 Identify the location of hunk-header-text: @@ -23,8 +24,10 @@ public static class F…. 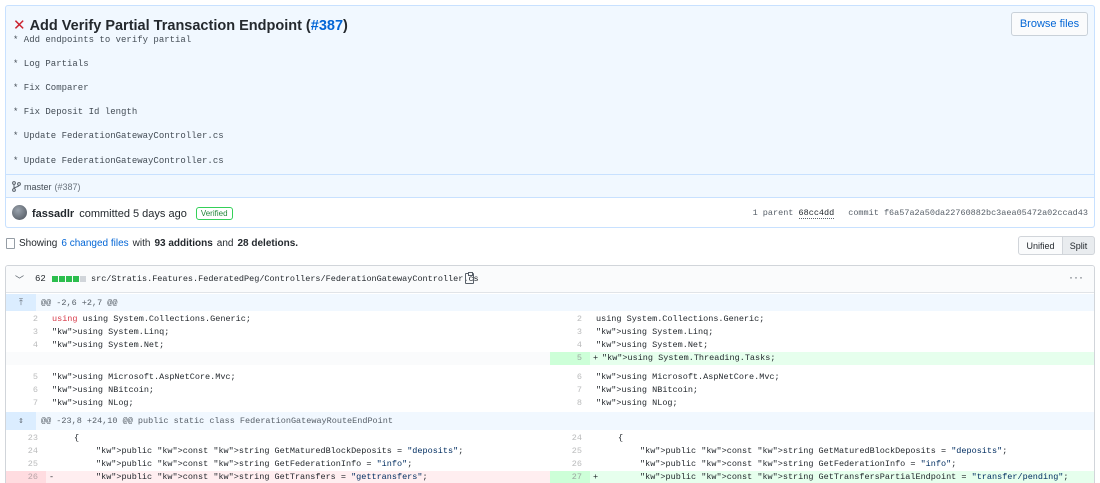
(217, 421).